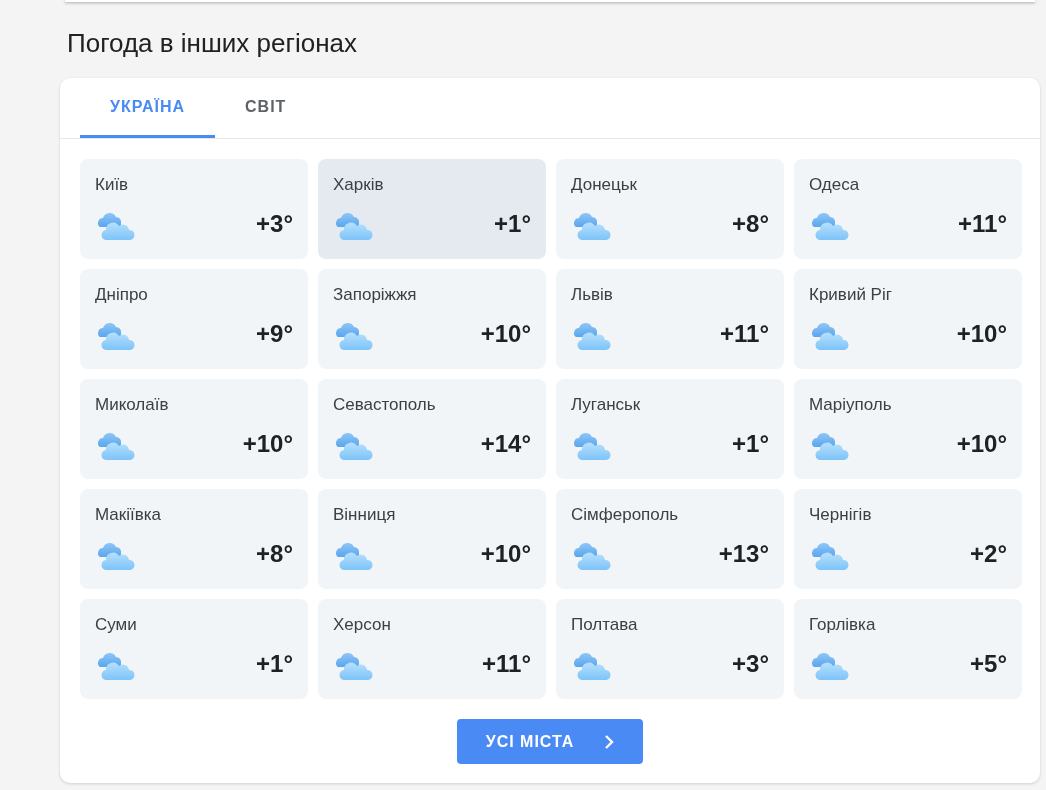  What do you see at coordinates (385, 405) in the screenshot?
I see `city-name: Севастополь` at bounding box center [385, 405].